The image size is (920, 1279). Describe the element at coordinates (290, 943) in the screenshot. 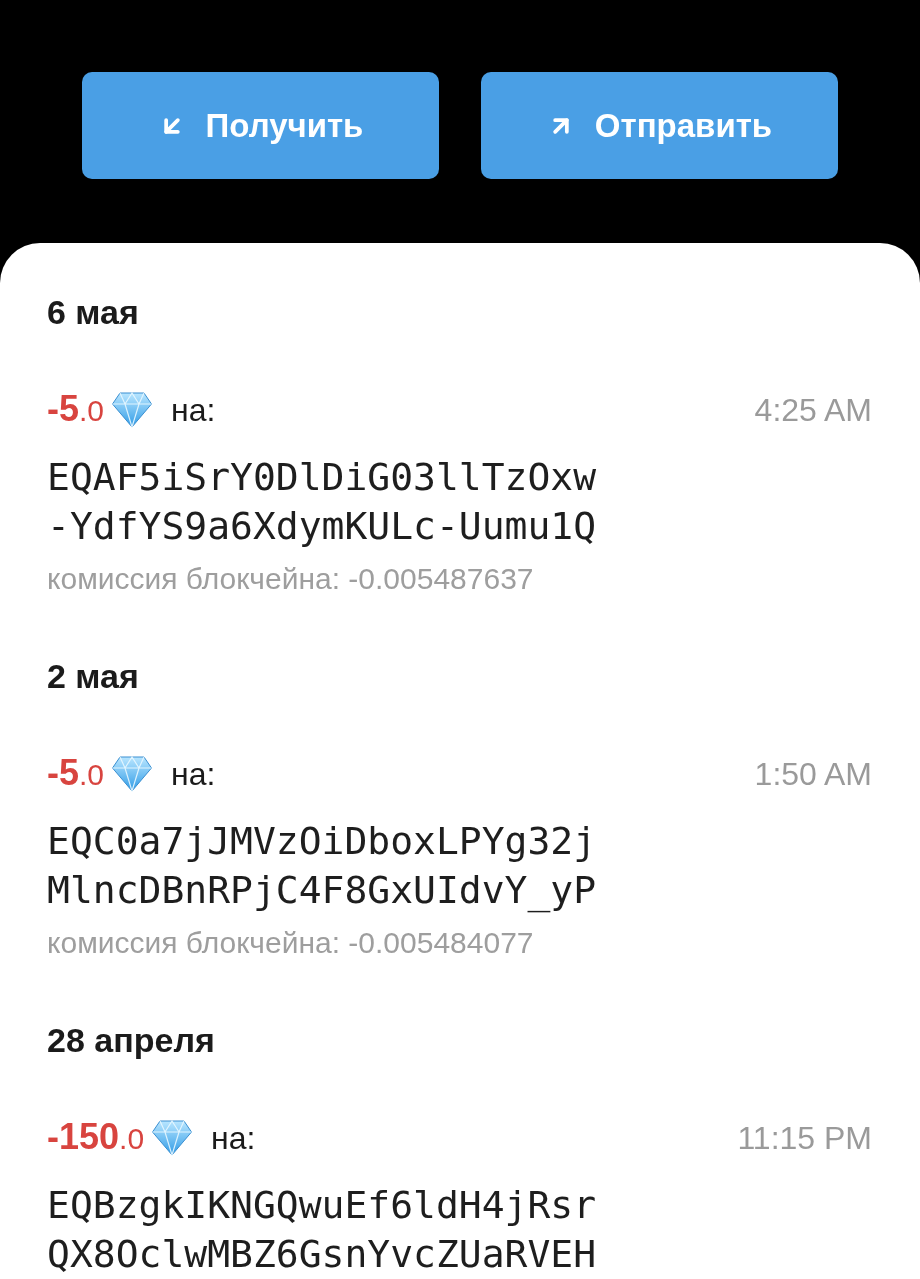

I see `fee-text: комиссия блокчейна: -0.005484077` at that location.